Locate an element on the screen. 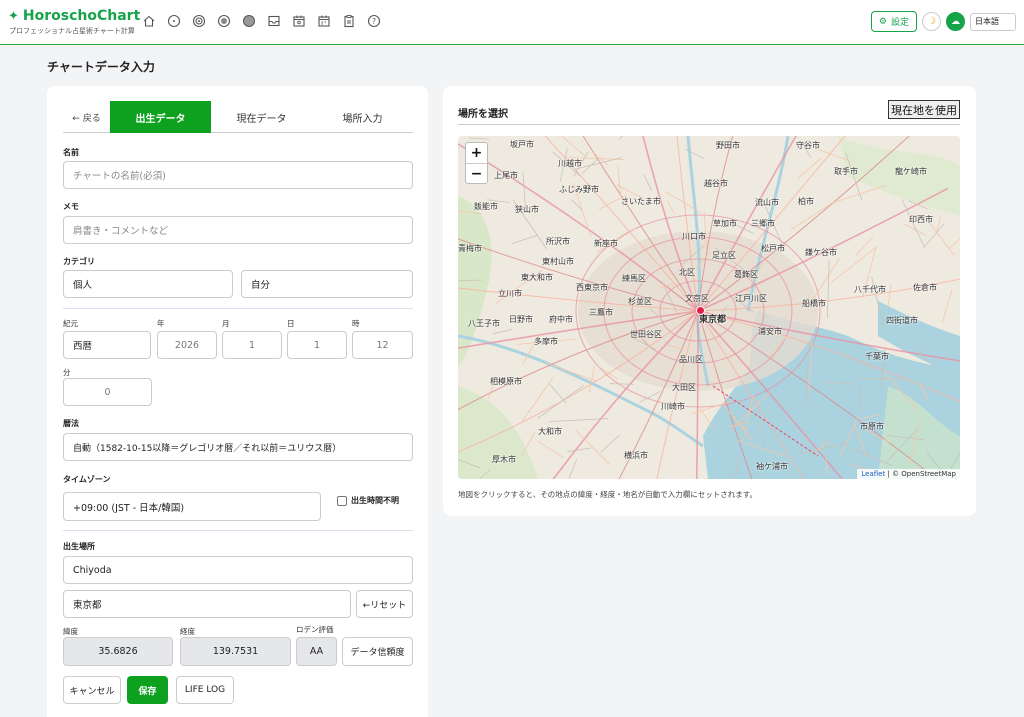 This screenshot has height=717, width=1024. map-label: 立川市 is located at coordinates (510, 293).